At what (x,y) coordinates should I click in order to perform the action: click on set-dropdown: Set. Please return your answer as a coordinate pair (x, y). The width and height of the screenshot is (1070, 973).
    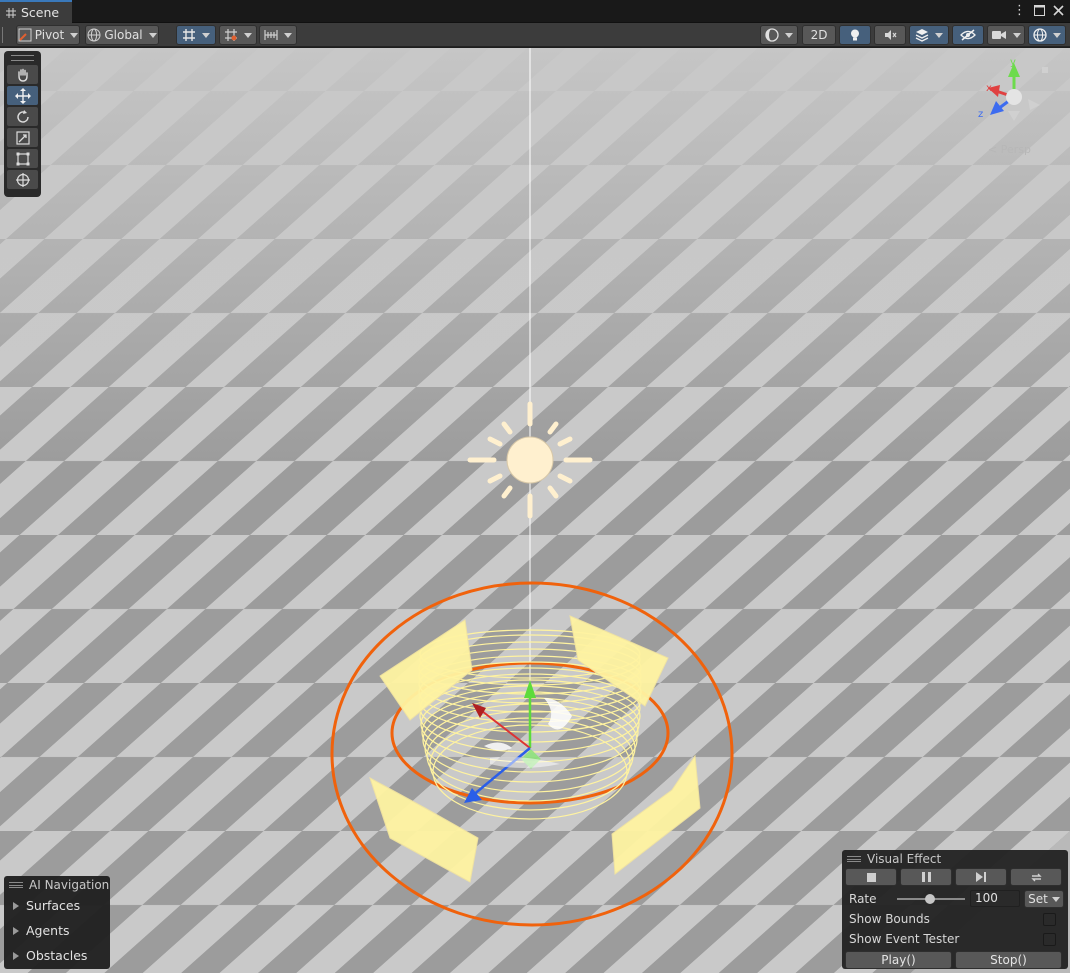
    Looking at the image, I should click on (1044, 899).